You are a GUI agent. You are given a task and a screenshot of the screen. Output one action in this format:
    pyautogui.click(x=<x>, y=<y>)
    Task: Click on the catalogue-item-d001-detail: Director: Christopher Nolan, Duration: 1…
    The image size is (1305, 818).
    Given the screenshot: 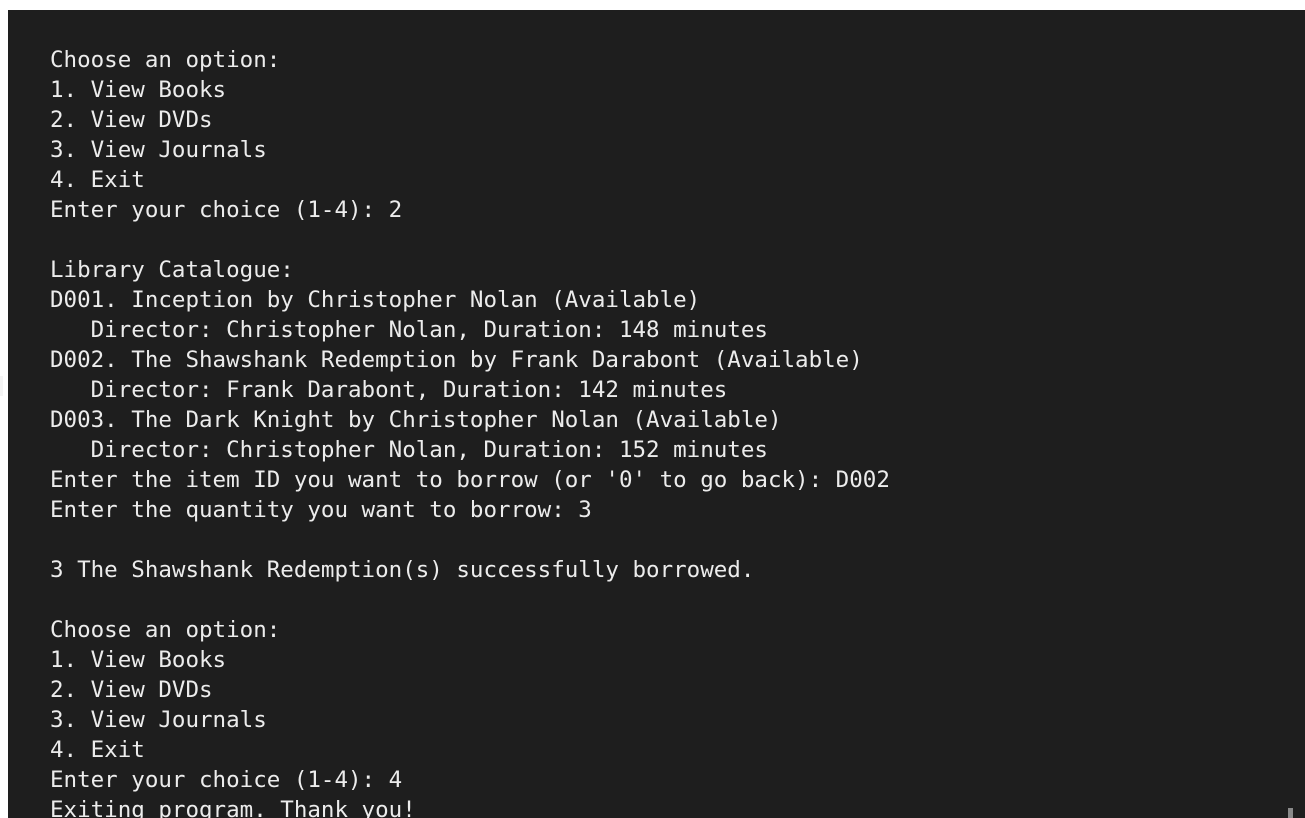 What is the action you would take?
    pyautogui.click(x=409, y=330)
    